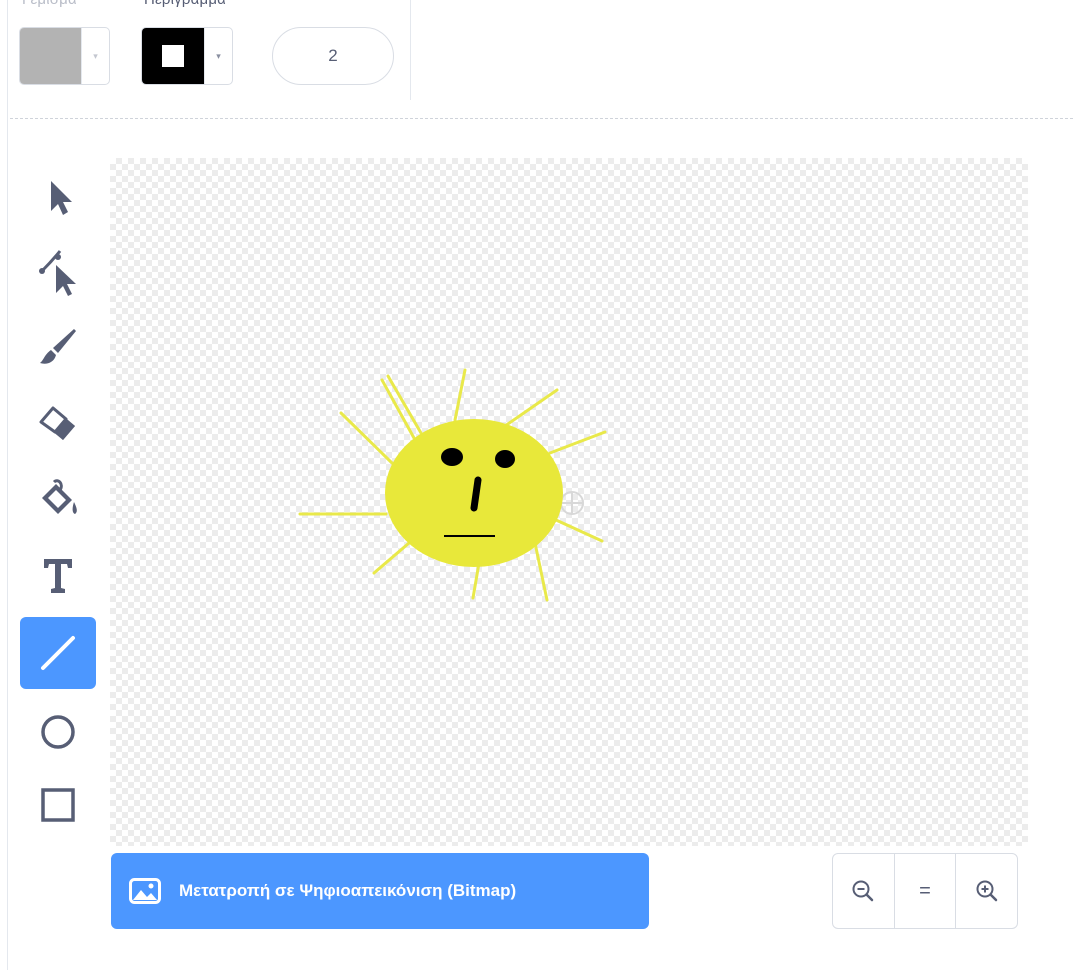  Describe the element at coordinates (348, 890) in the screenshot. I see `convert-to-bitmap-label: Μετατροπή σε Ψηφιοαπεικόνιση (Bitmap)` at that location.